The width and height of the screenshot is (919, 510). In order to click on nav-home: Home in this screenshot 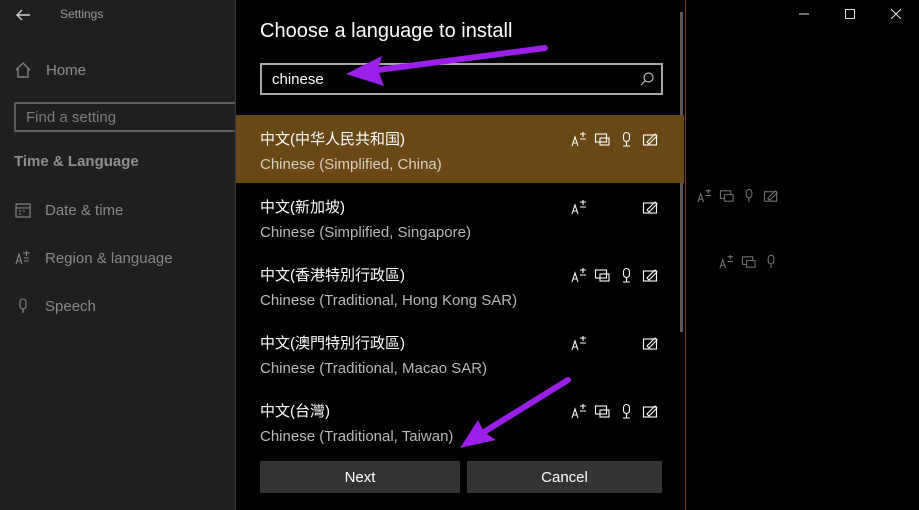, I will do `click(50, 70)`.